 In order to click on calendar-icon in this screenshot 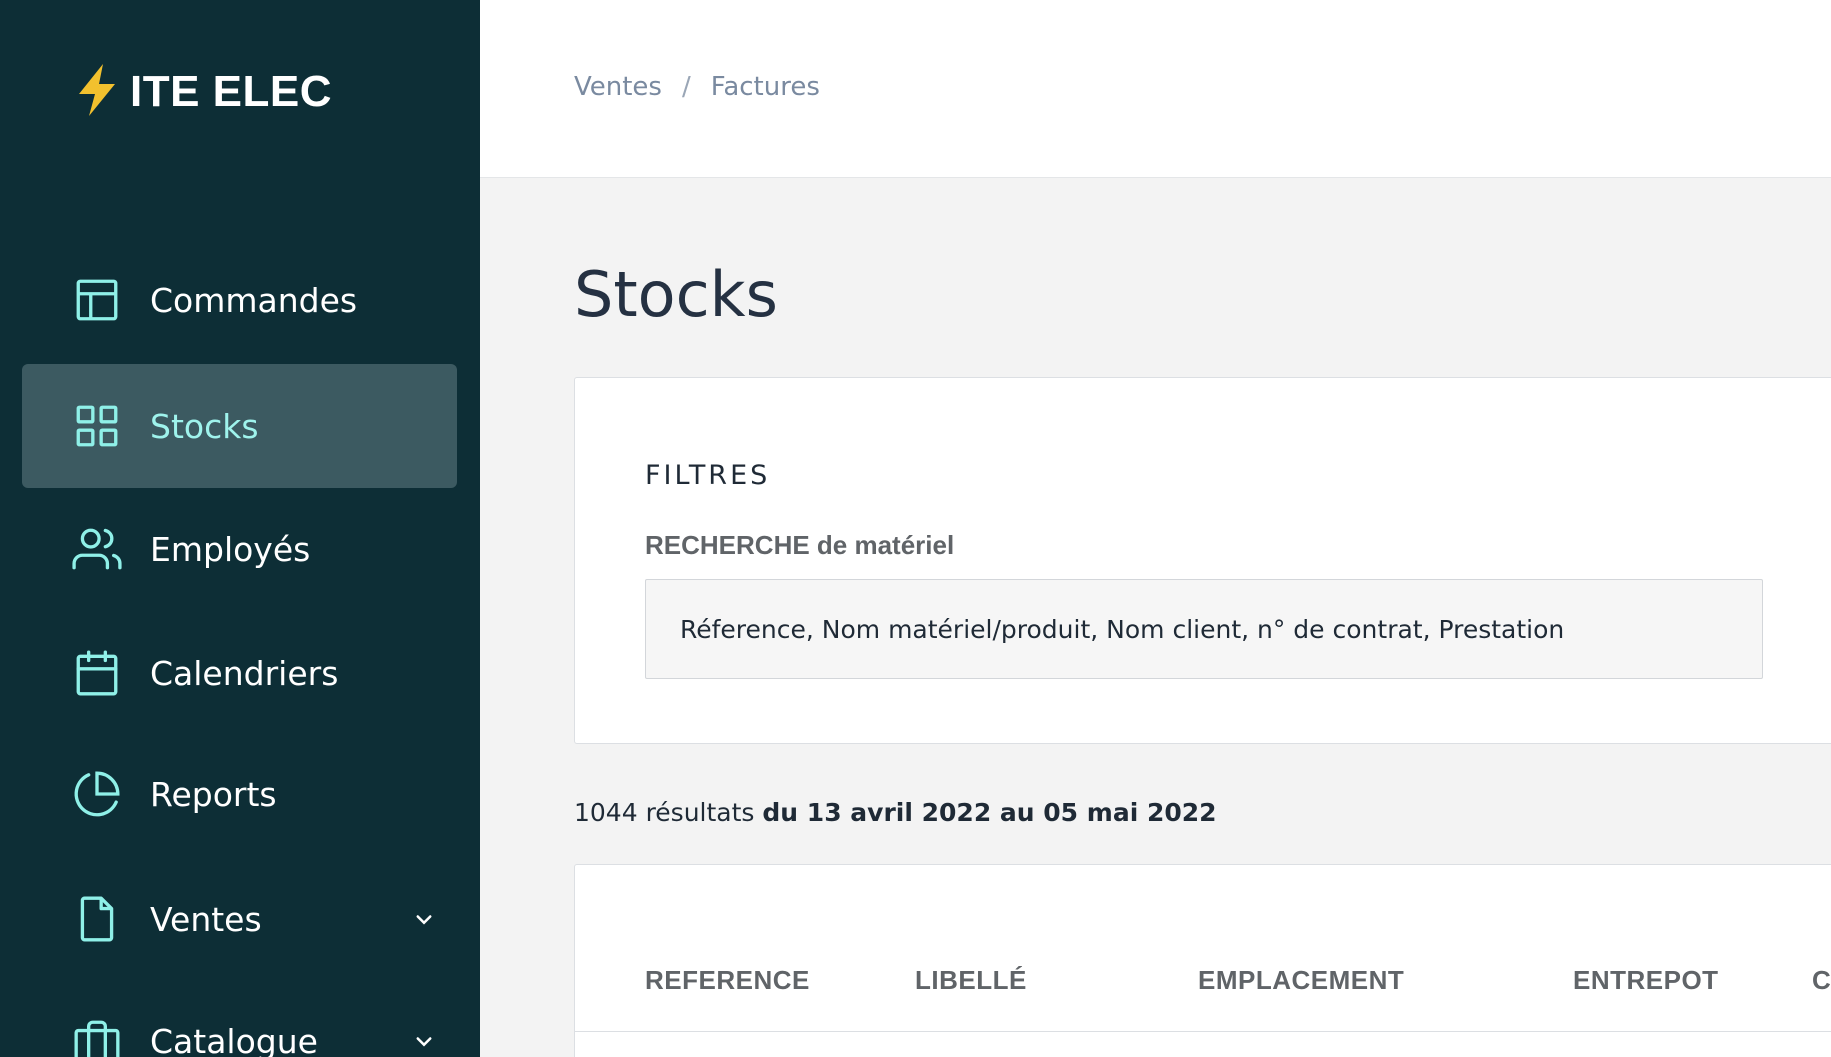, I will do `click(97, 673)`.